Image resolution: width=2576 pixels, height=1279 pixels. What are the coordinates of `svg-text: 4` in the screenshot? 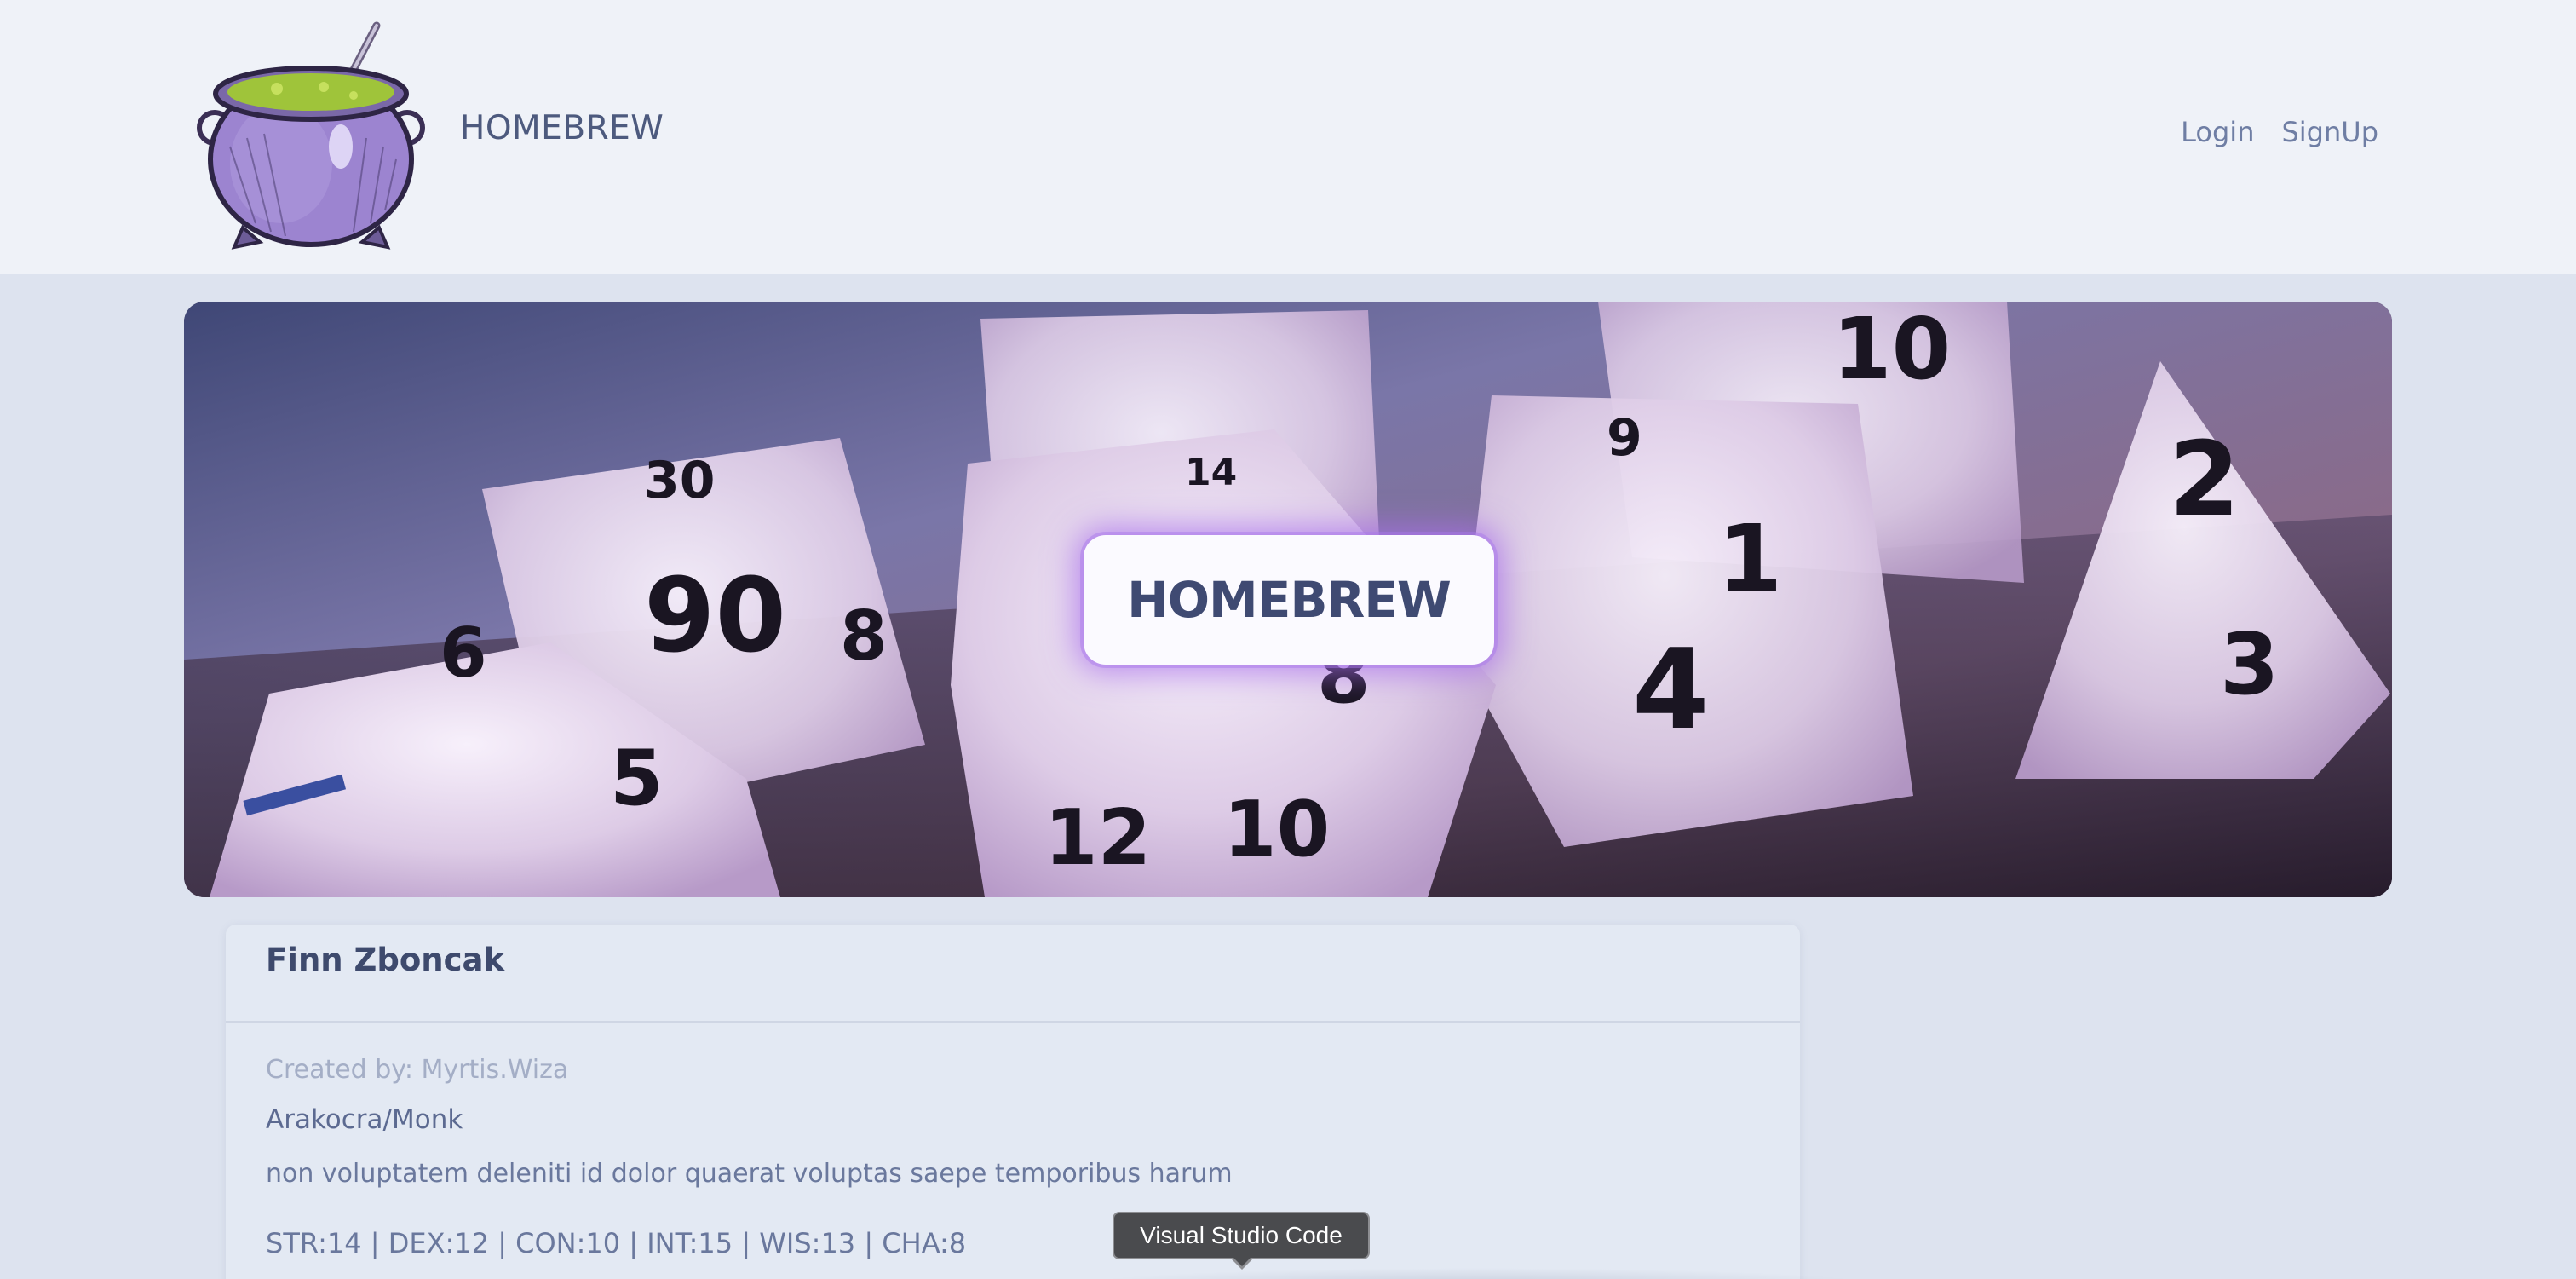 It's located at (1671, 689).